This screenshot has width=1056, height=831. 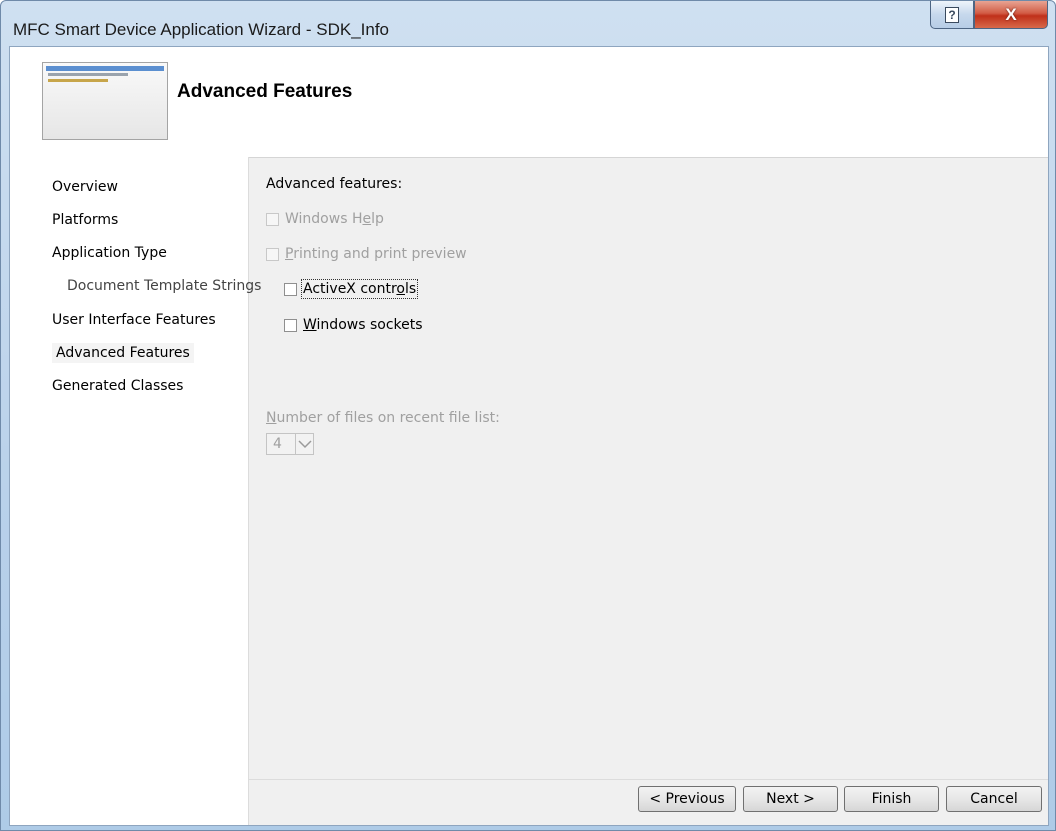 I want to click on windows-help-checkbox: Windows Help, so click(x=325, y=219).